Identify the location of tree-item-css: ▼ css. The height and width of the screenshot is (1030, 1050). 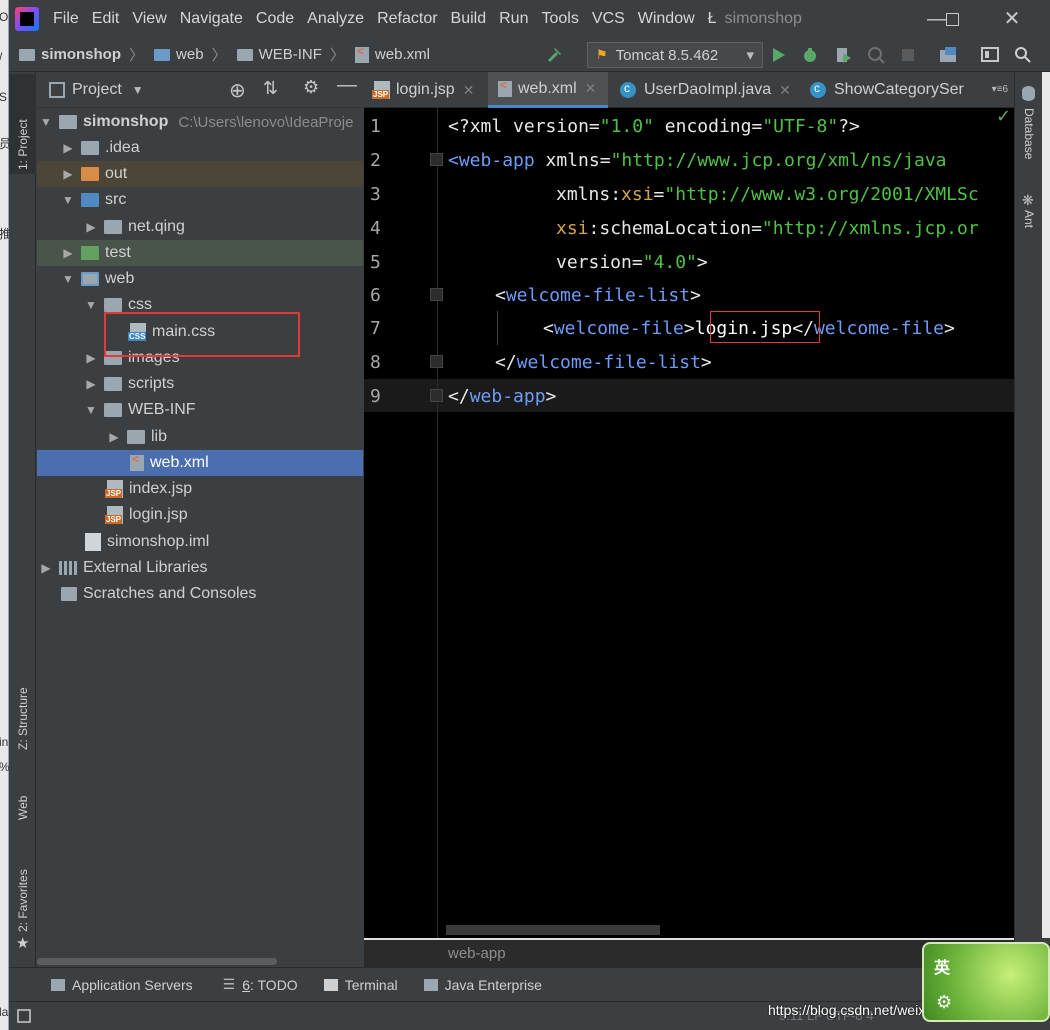
(200, 305).